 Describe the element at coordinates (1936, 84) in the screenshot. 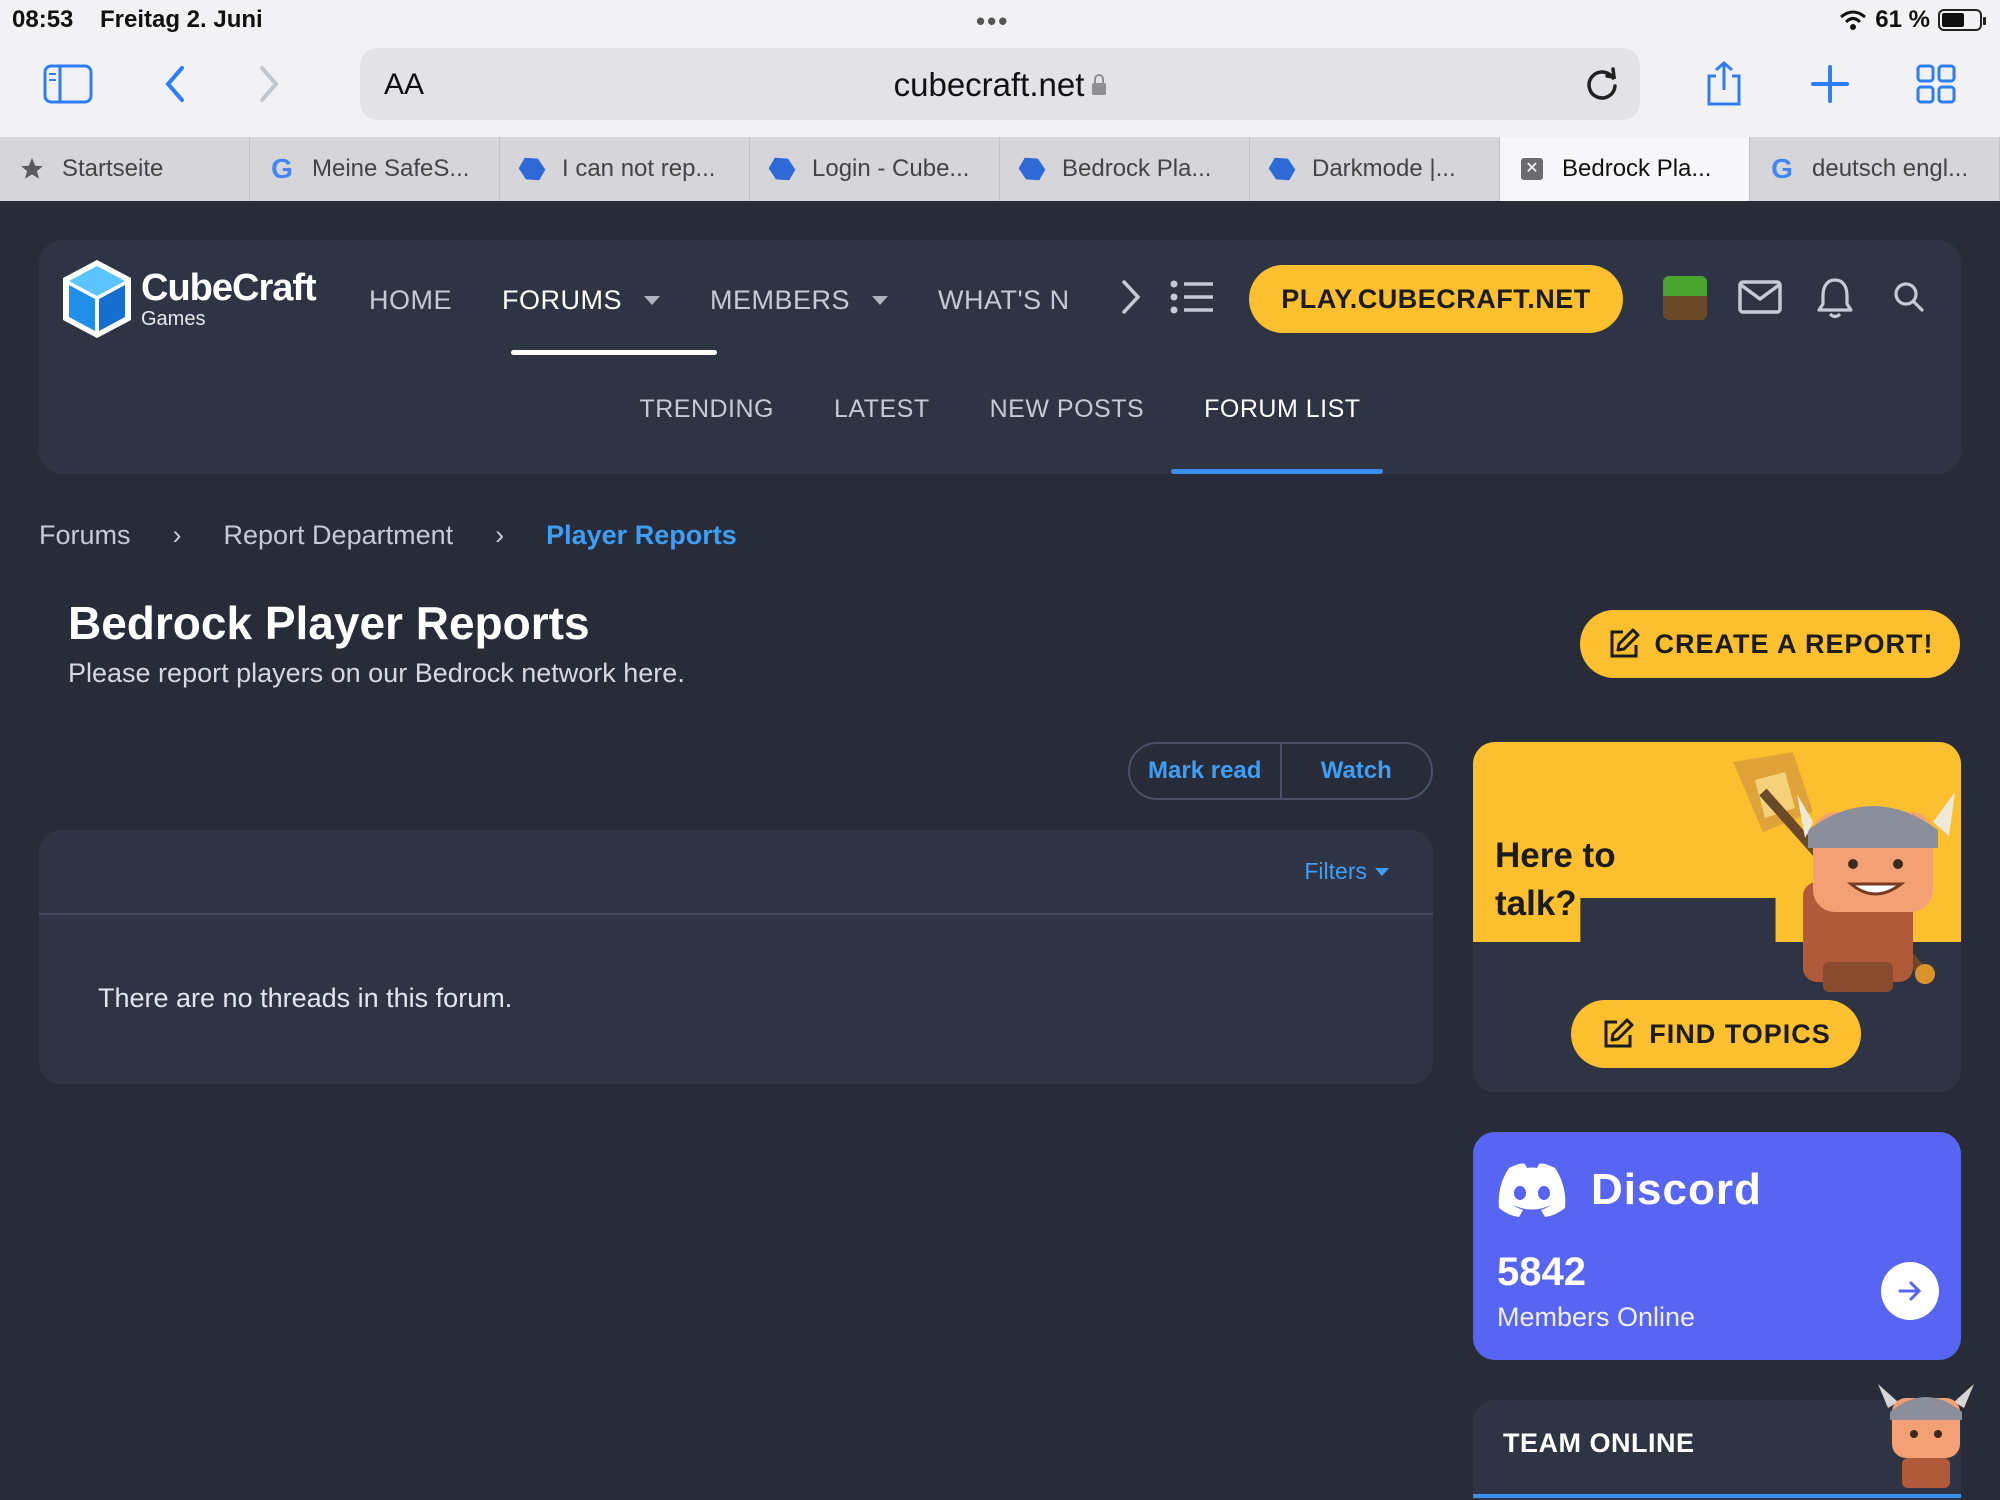

I see `tab-overview-icon` at that location.